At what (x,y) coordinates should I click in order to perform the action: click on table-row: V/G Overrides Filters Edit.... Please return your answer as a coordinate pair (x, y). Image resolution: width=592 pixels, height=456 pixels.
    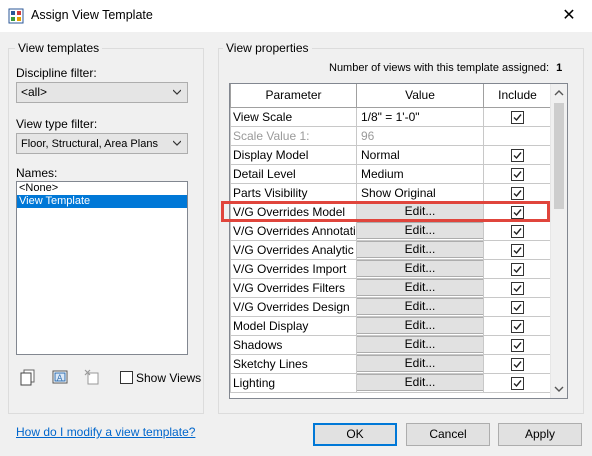
    Looking at the image, I should click on (391, 287).